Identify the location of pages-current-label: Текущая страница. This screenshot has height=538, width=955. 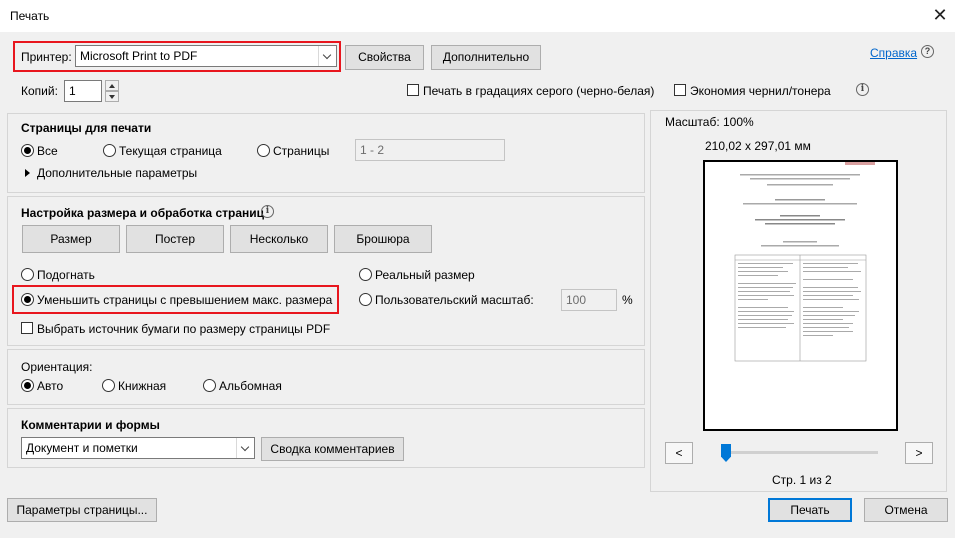
(170, 151).